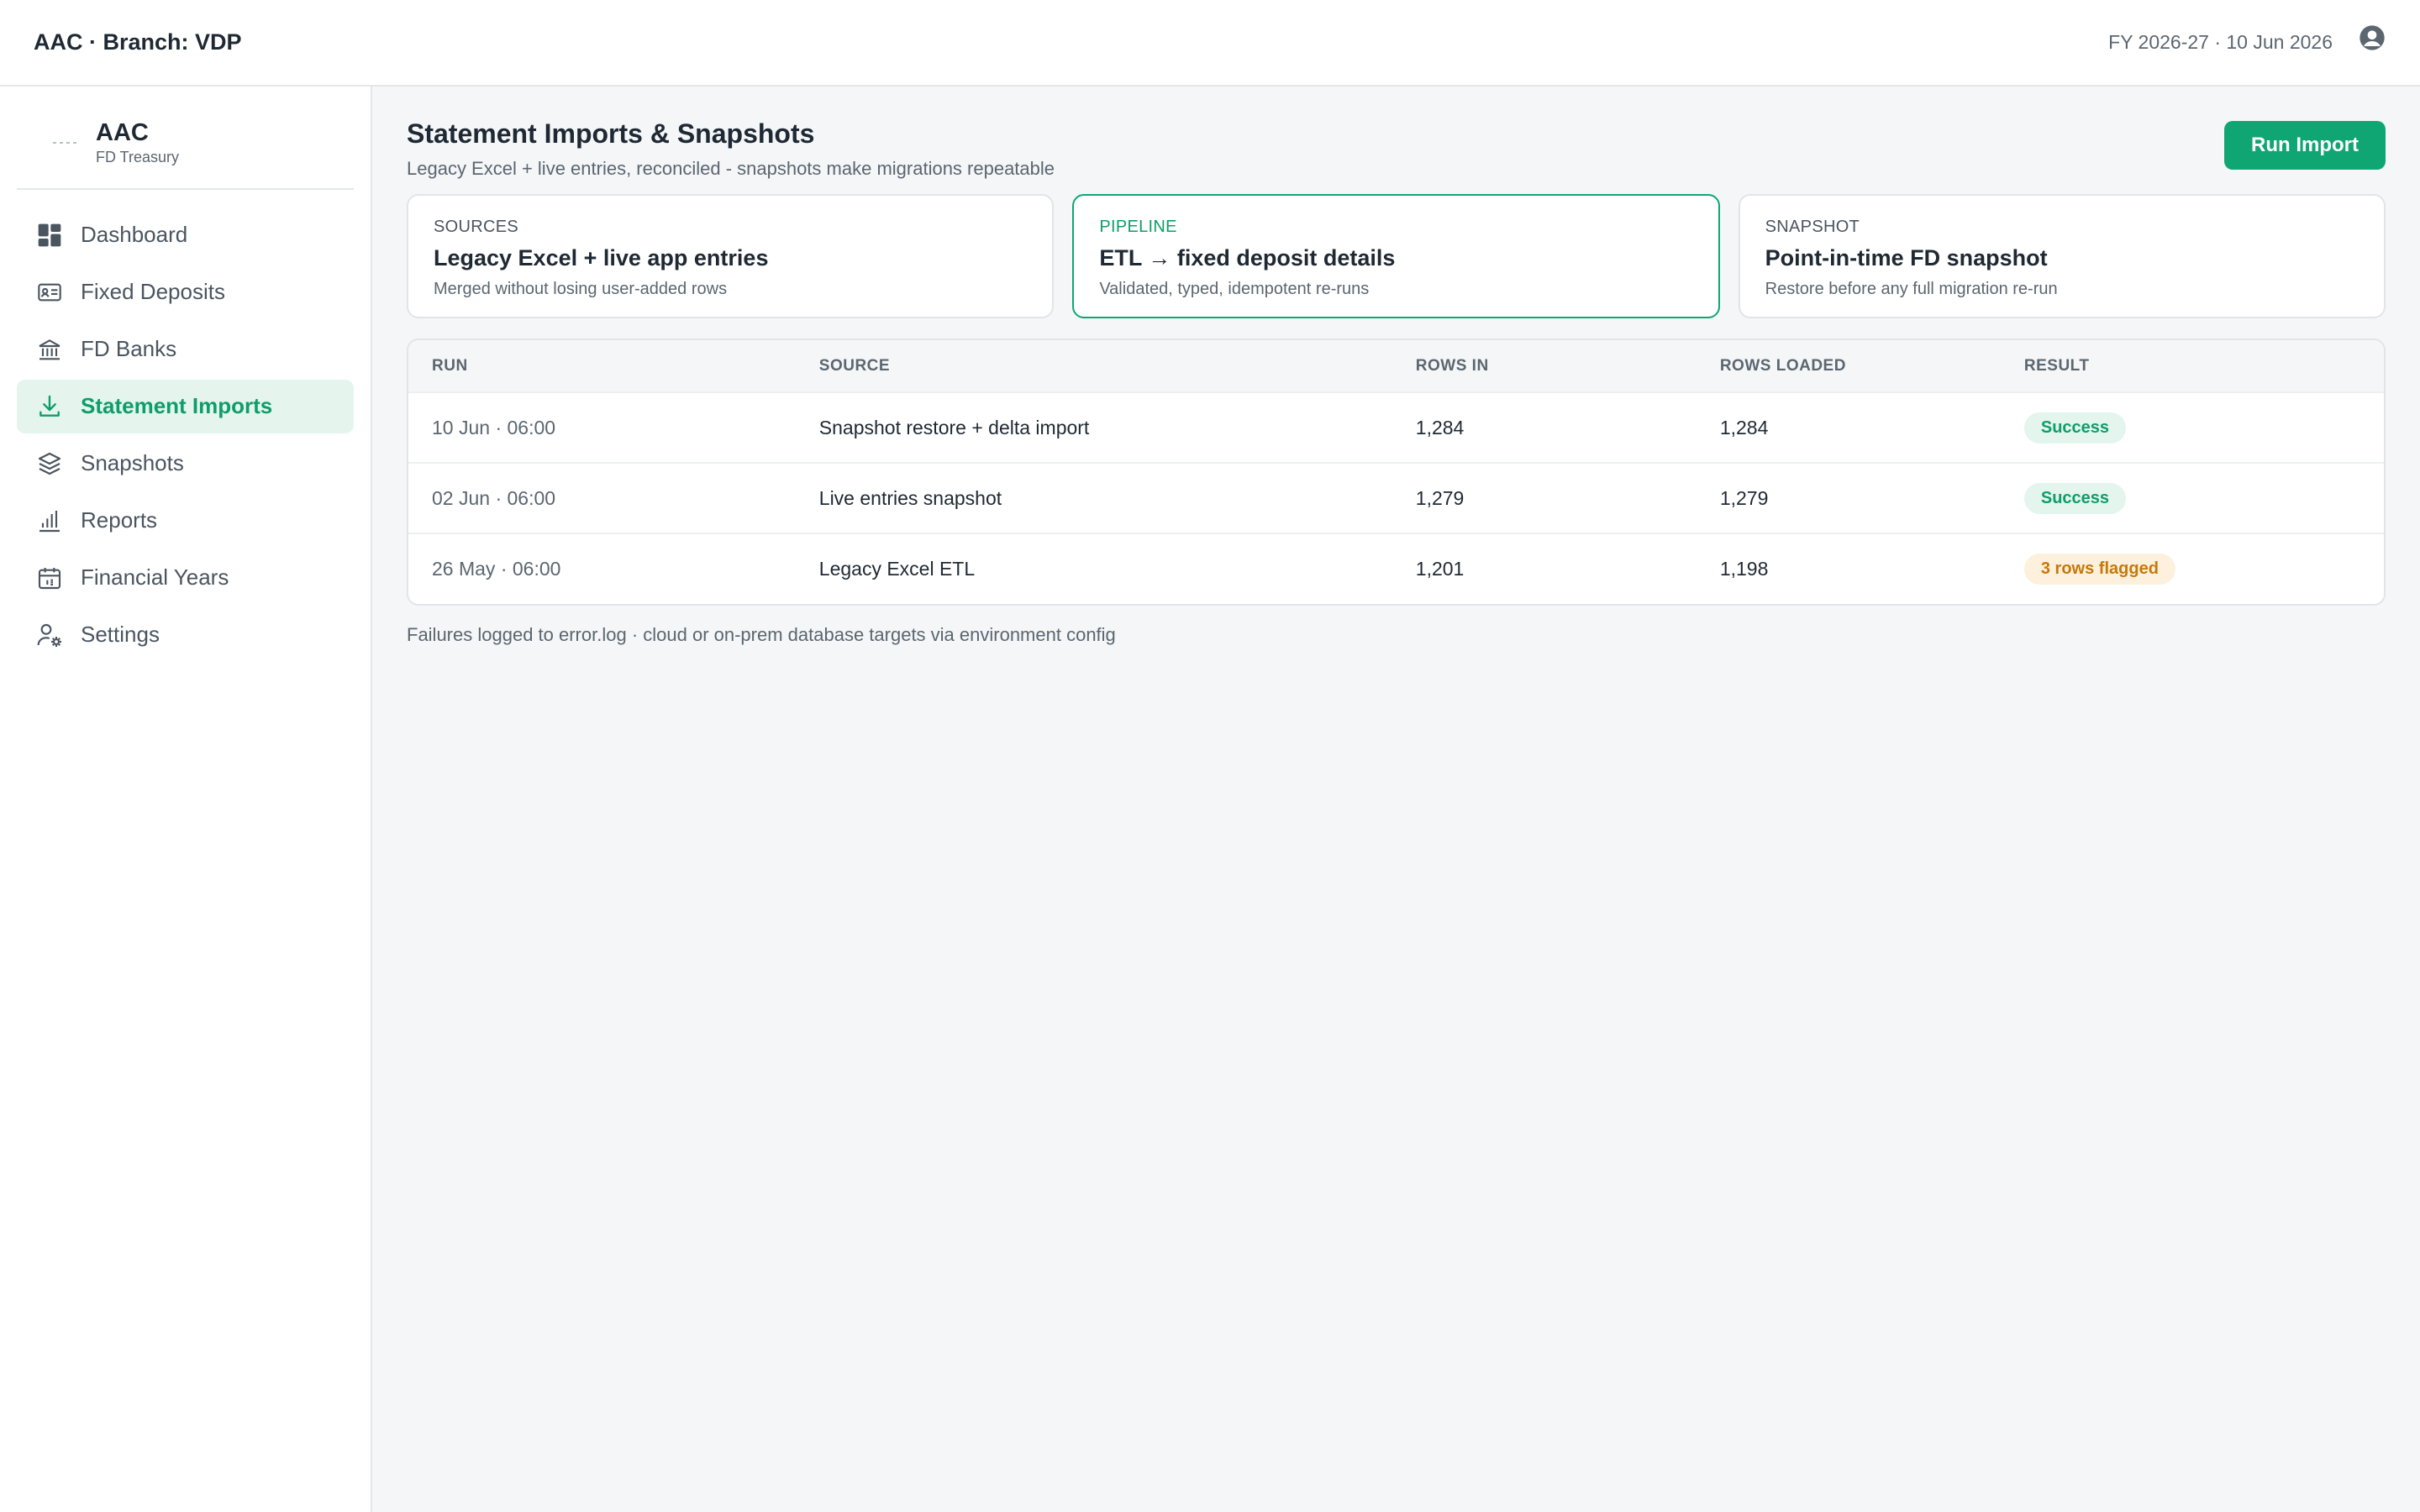  What do you see at coordinates (185, 635) in the screenshot?
I see `sidebar-item-settings: Settings` at bounding box center [185, 635].